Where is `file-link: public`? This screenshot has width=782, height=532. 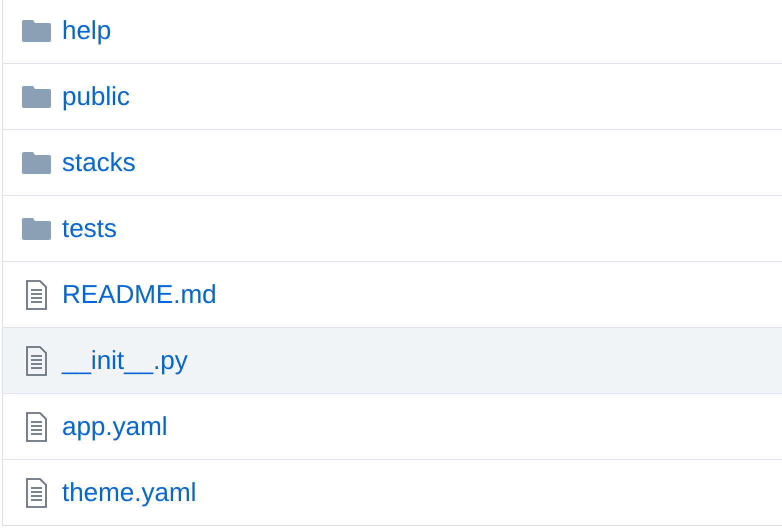 file-link: public is located at coordinates (96, 96).